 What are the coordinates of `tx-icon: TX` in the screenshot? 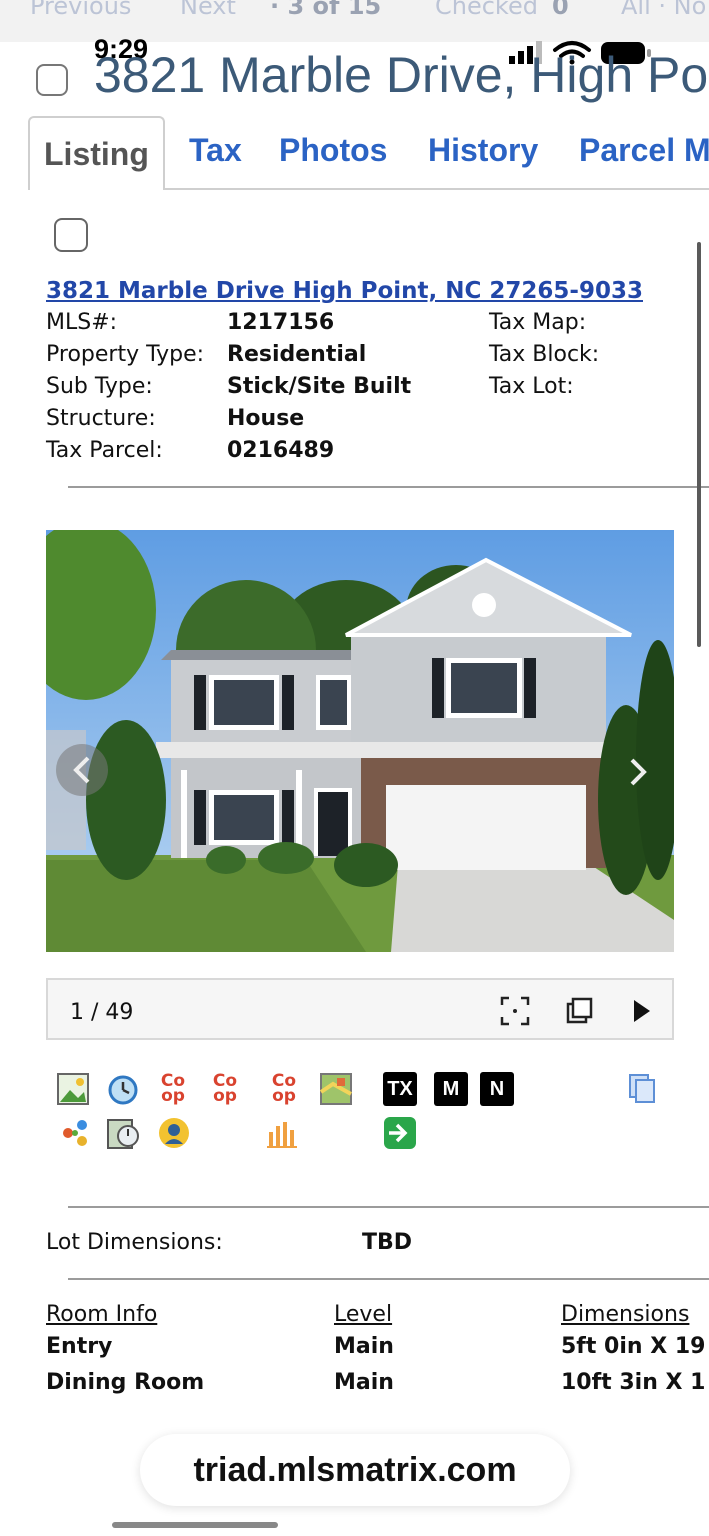 It's located at (400, 1089).